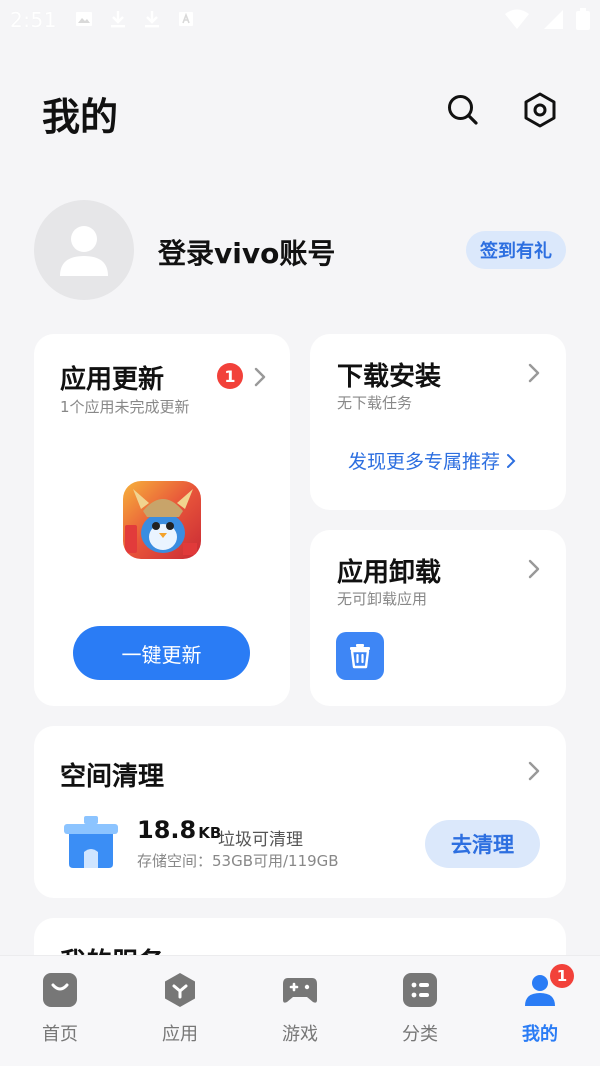  I want to click on tab-label: 分类, so click(420, 1034).